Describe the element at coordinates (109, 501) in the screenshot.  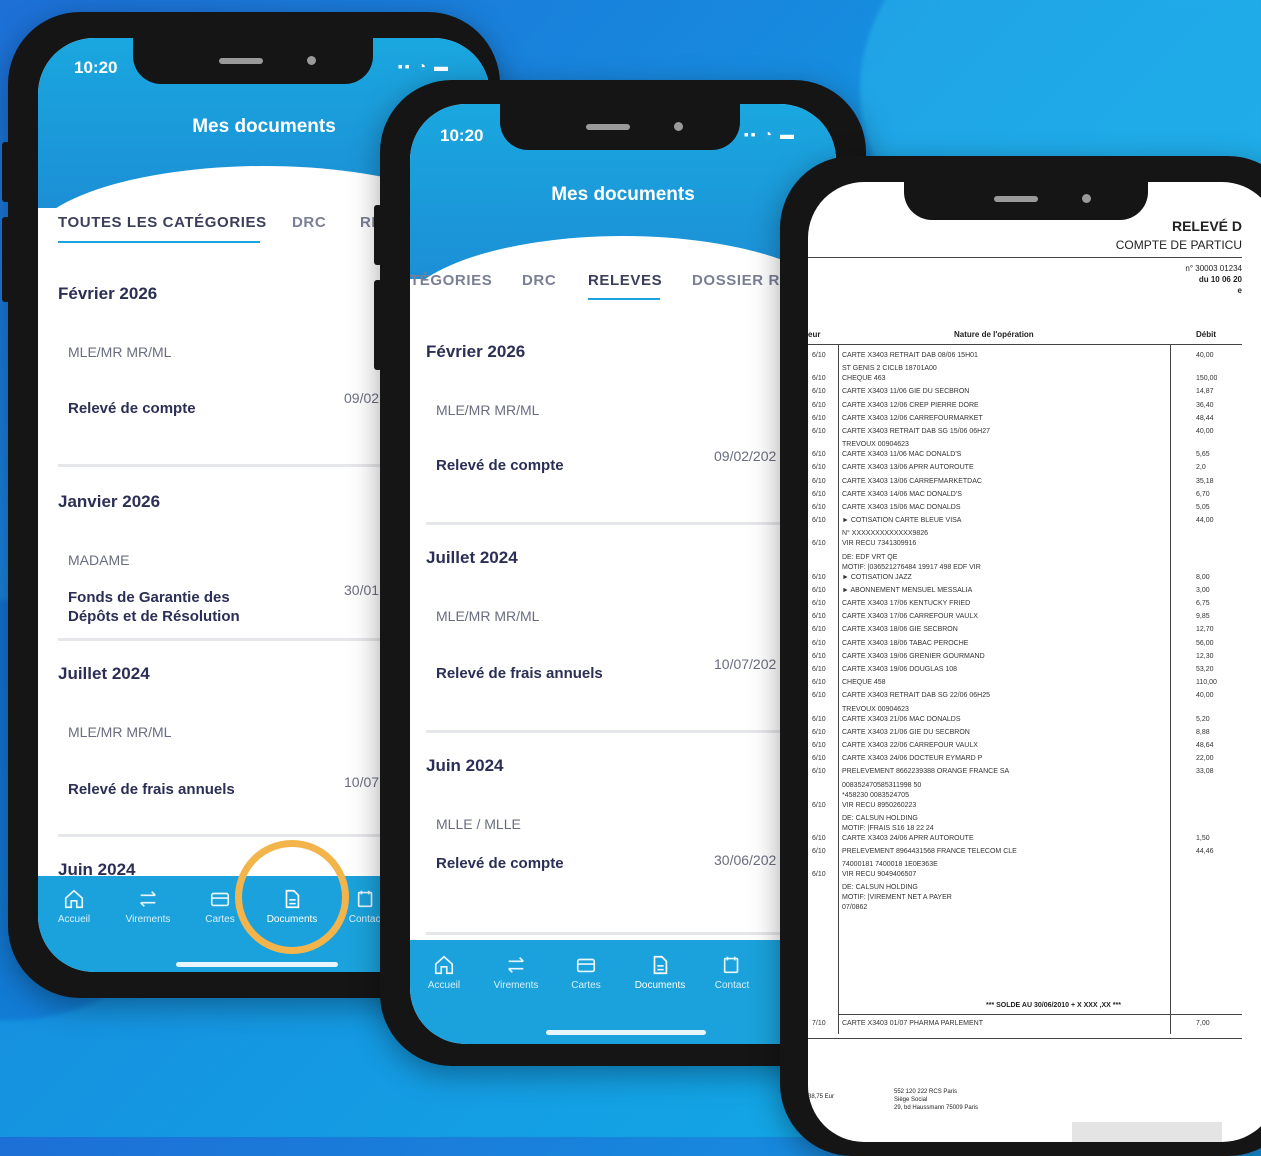
I see `month-heading: Janvier 2026` at that location.